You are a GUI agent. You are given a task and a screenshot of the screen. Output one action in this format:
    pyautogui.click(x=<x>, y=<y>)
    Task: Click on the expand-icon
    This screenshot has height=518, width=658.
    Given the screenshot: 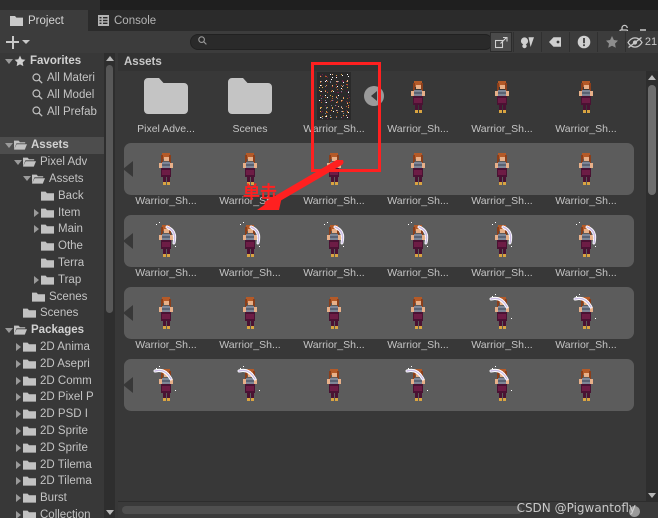 What is the action you would take?
    pyautogui.click(x=501, y=42)
    